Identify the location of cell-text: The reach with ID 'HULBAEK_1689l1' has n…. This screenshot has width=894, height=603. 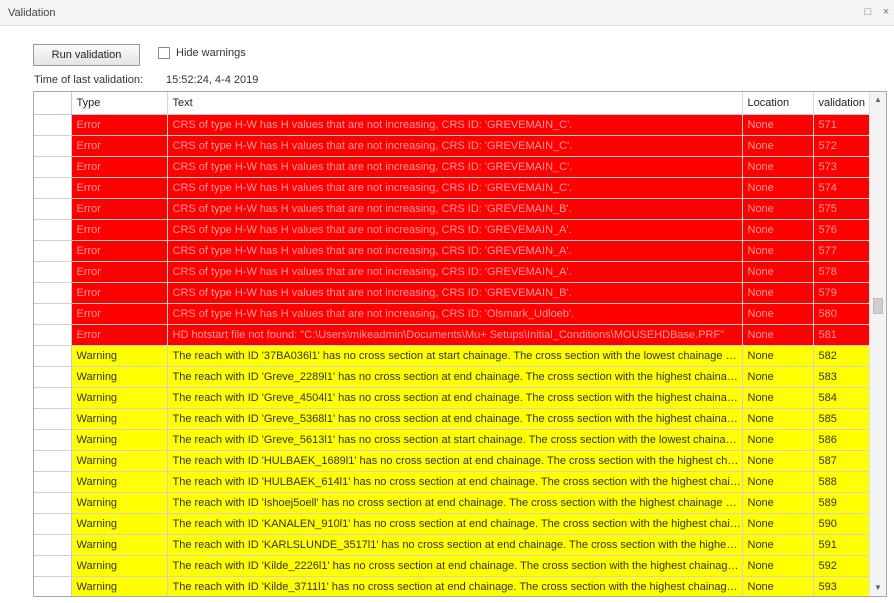
(455, 461).